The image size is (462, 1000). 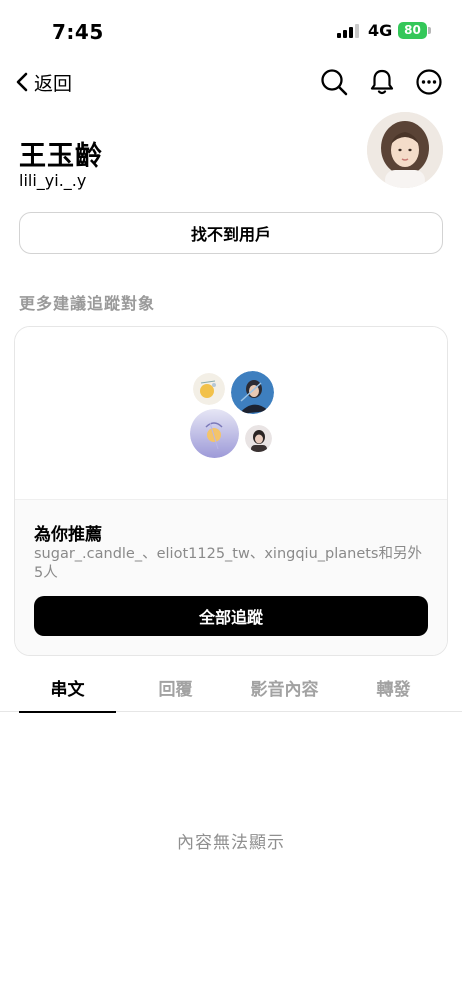 What do you see at coordinates (334, 82) in the screenshot?
I see `search-icon` at bounding box center [334, 82].